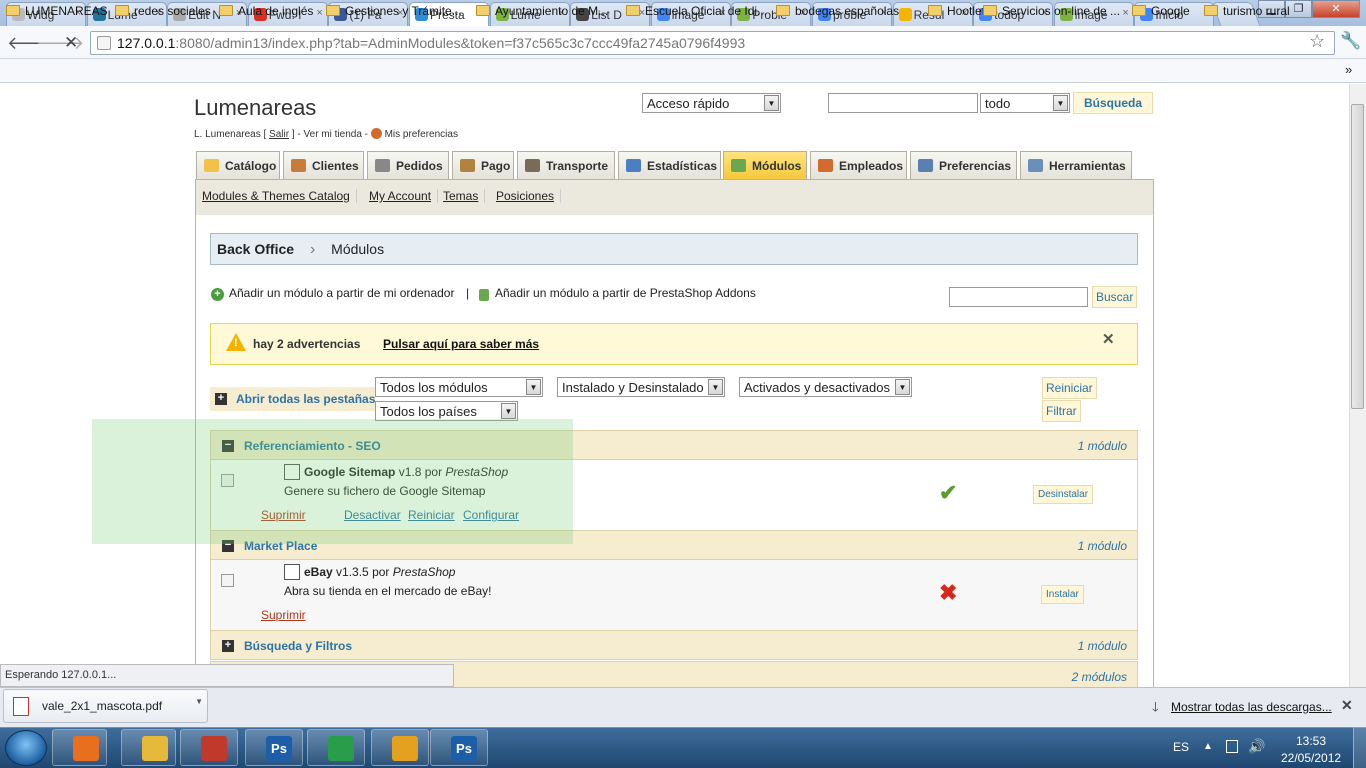  Describe the element at coordinates (529, 196) in the screenshot. I see `sub-tab-link: Posiciones` at that location.